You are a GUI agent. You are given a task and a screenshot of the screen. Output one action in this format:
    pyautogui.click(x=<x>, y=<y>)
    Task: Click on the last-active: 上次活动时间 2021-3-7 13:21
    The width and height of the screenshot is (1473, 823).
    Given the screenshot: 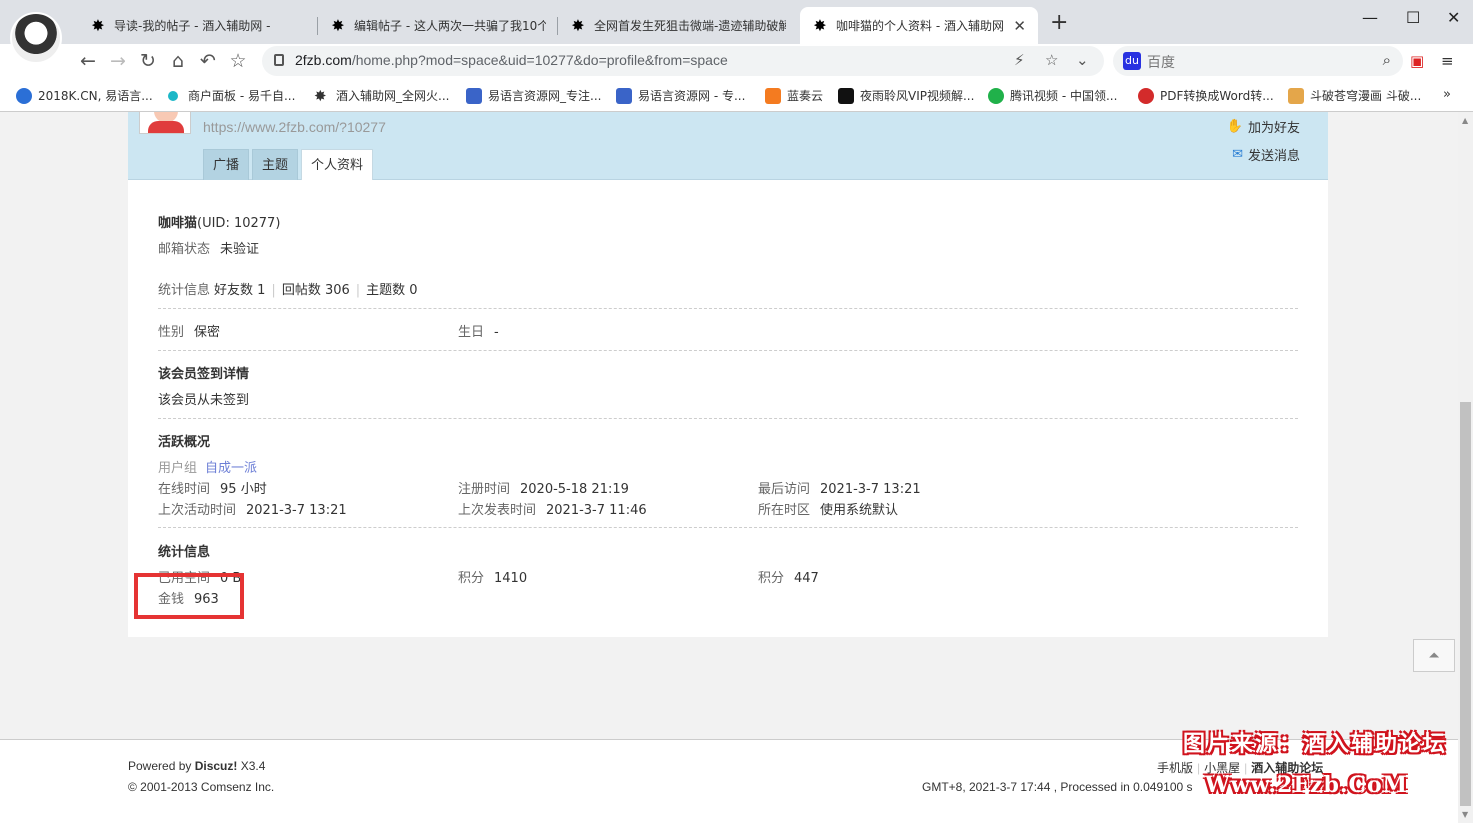 What is the action you would take?
    pyautogui.click(x=252, y=508)
    